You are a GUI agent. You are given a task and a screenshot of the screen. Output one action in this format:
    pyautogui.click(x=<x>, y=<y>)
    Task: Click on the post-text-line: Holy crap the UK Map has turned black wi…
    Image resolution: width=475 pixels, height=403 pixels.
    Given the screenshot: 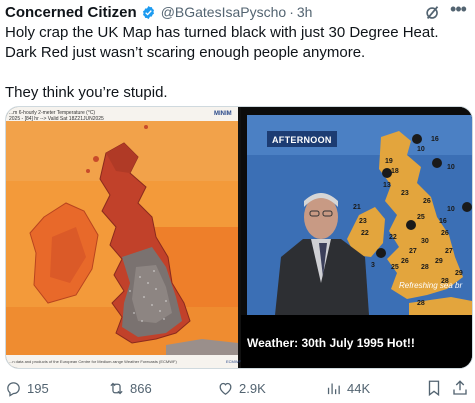 What is the action you would take?
    pyautogui.click(x=222, y=32)
    